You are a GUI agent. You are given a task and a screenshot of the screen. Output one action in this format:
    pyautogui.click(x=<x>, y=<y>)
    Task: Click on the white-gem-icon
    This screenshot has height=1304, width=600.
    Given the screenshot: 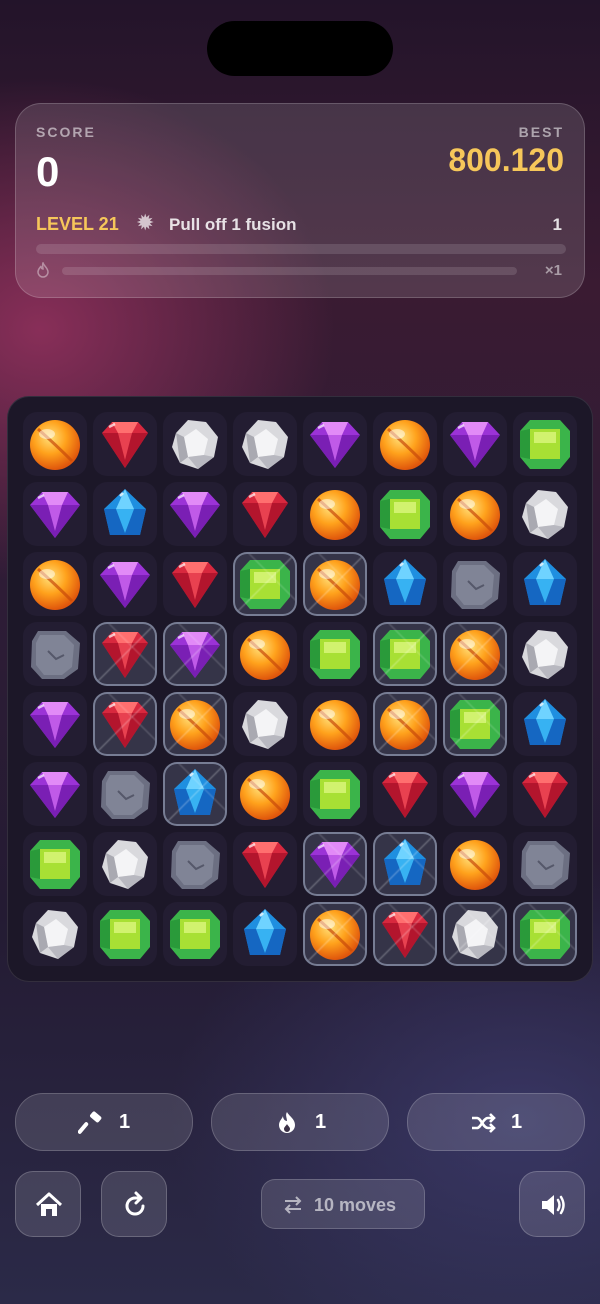 What is the action you would take?
    pyautogui.click(x=125, y=864)
    